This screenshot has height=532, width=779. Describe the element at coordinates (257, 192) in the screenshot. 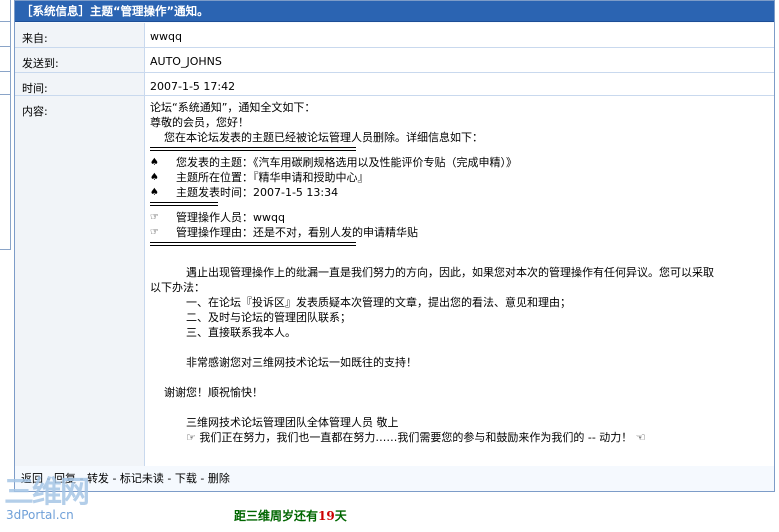

I see `topic-item-text: 主题发表时间：2007-1-5 13:34` at that location.